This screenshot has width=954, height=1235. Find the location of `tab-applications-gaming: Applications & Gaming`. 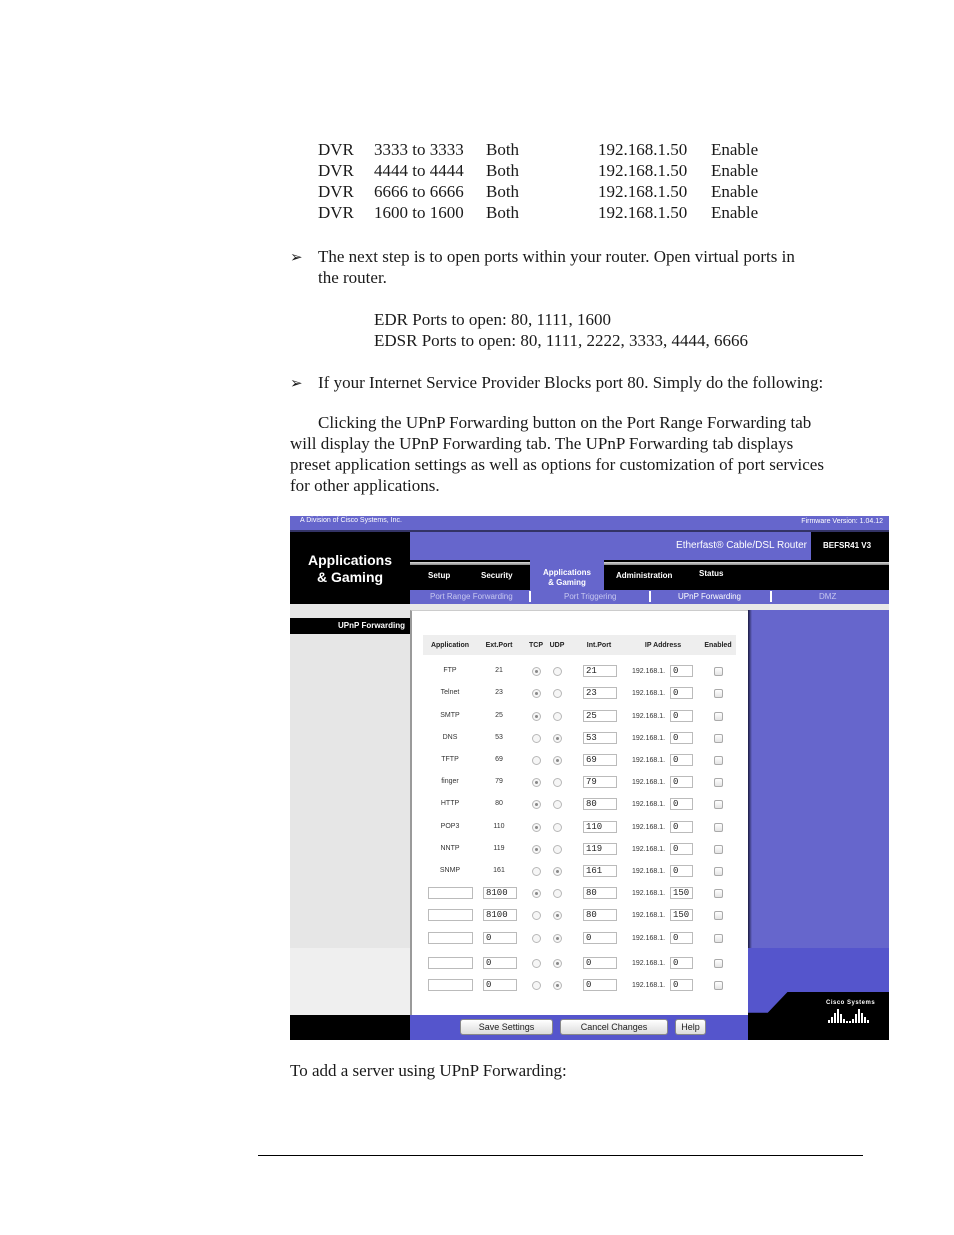

tab-applications-gaming: Applications & Gaming is located at coordinates (567, 575).